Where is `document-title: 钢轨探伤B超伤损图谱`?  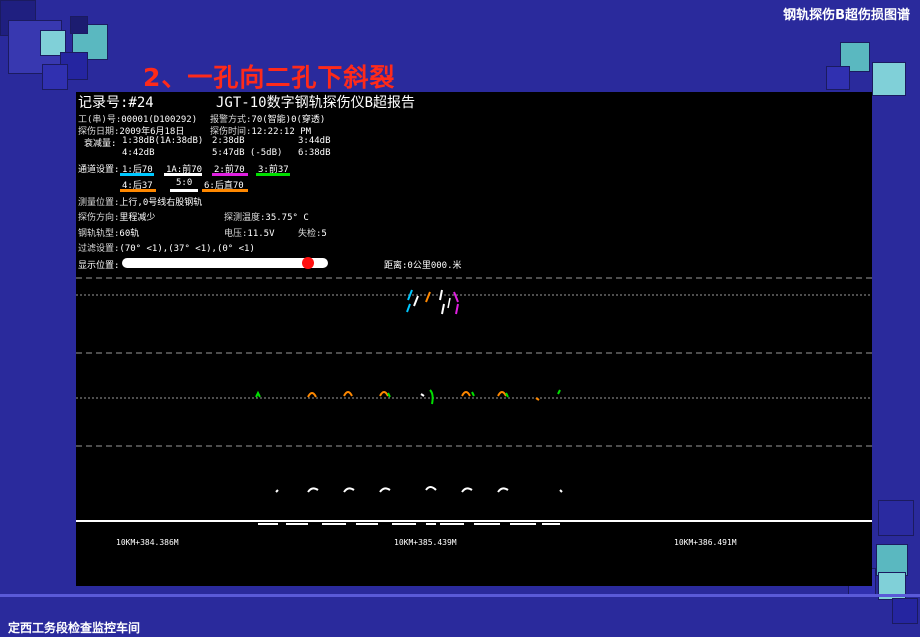 document-title: 钢轨探伤B超伤损图谱 is located at coordinates (846, 15).